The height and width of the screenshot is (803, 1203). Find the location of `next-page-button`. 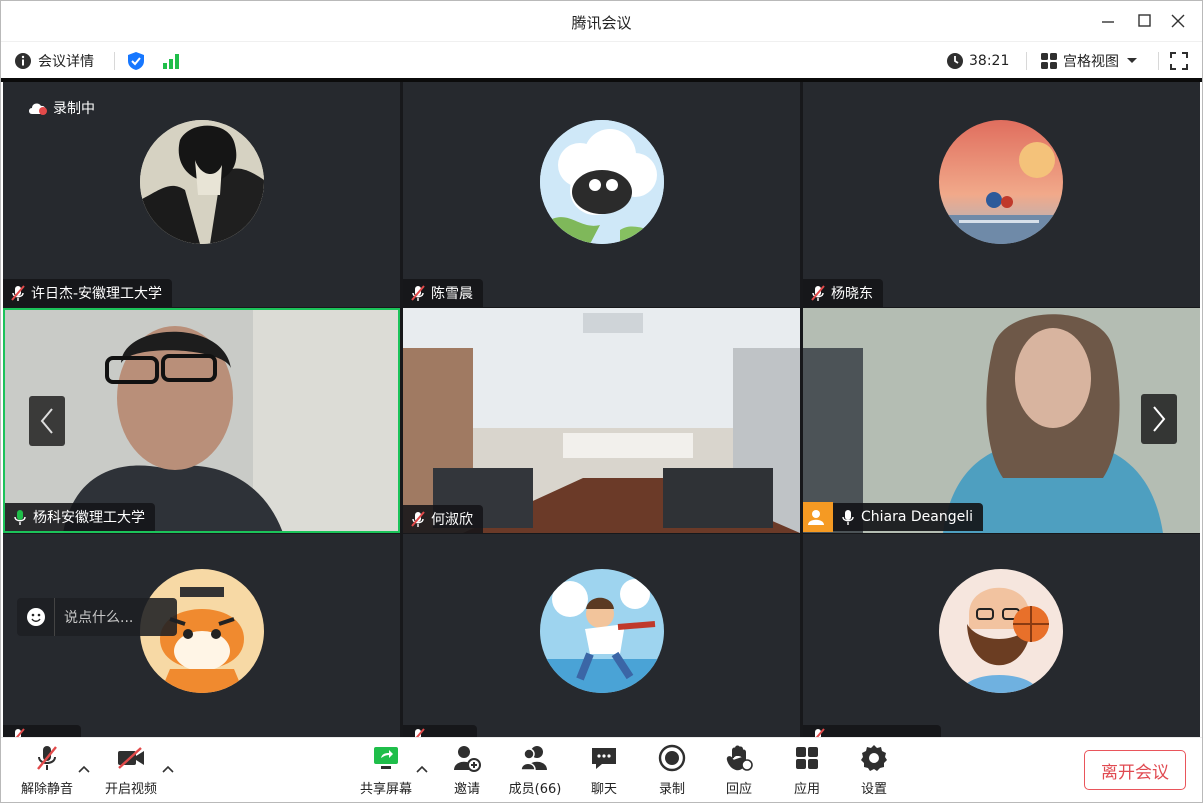

next-page-button is located at coordinates (1159, 419).